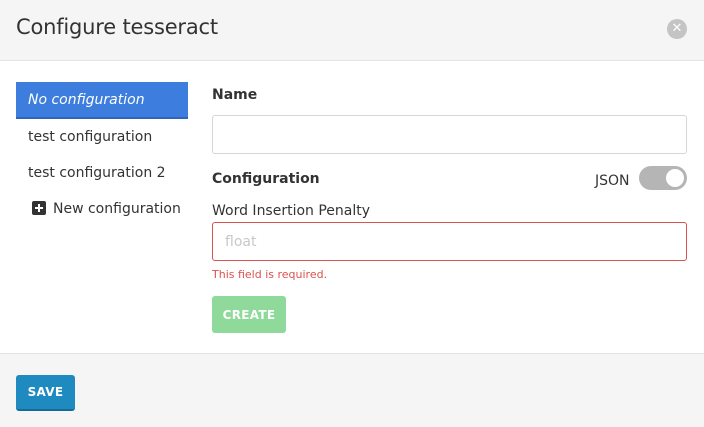 The width and height of the screenshot is (704, 427). I want to click on field-error-message: This field is required., so click(270, 274).